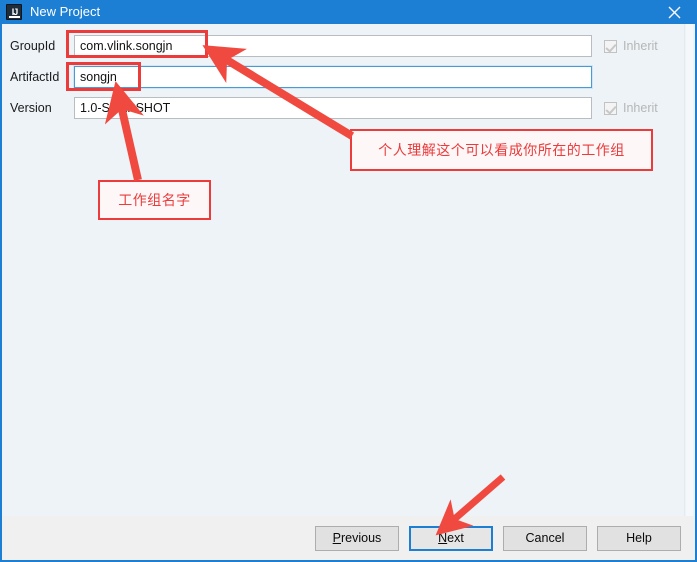 This screenshot has width=697, height=562. Describe the element at coordinates (14, 12) in the screenshot. I see `intellij-idea-icon: IJ` at that location.